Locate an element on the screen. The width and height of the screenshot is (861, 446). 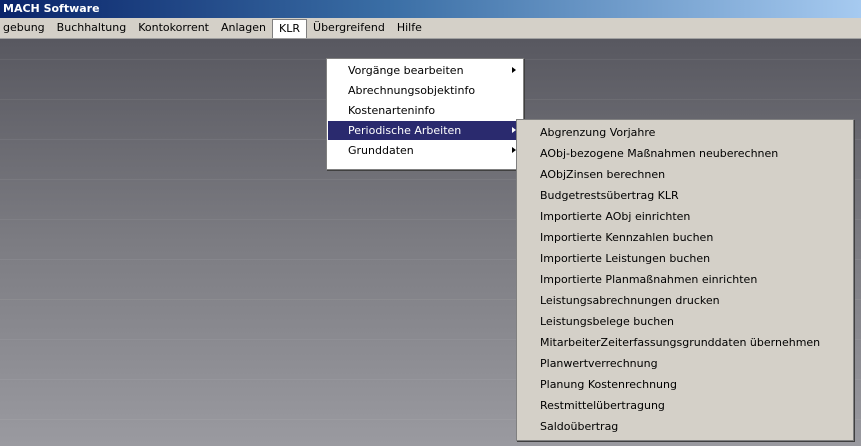
submenu-item-leistungsabrechnungen-drucken: Leistungsabrechnungen drucken is located at coordinates (685, 300).